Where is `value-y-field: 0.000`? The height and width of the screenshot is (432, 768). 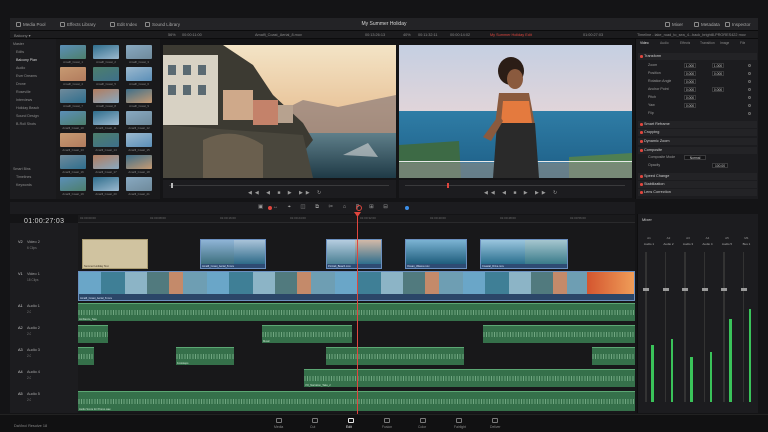 value-y-field: 0.000 is located at coordinates (718, 73).